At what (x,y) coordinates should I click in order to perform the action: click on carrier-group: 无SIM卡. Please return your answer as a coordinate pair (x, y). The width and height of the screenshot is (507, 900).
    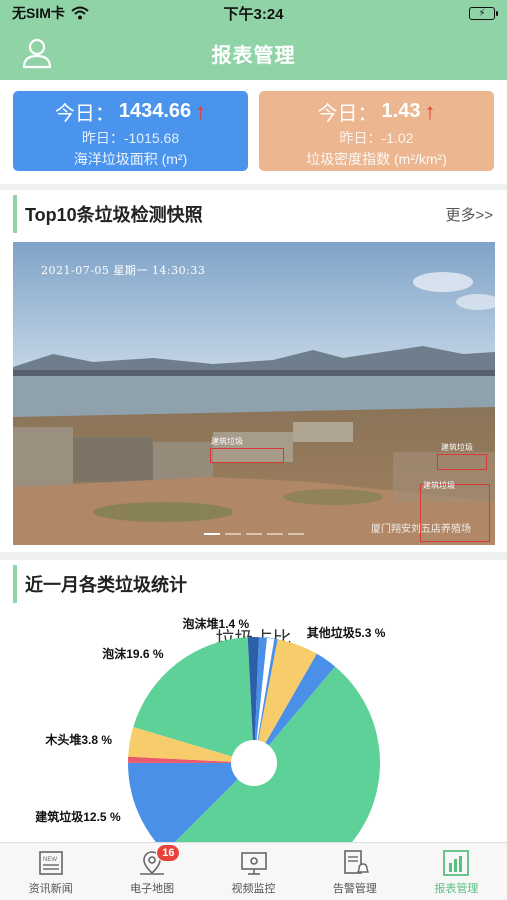
    Looking at the image, I should click on (50, 13).